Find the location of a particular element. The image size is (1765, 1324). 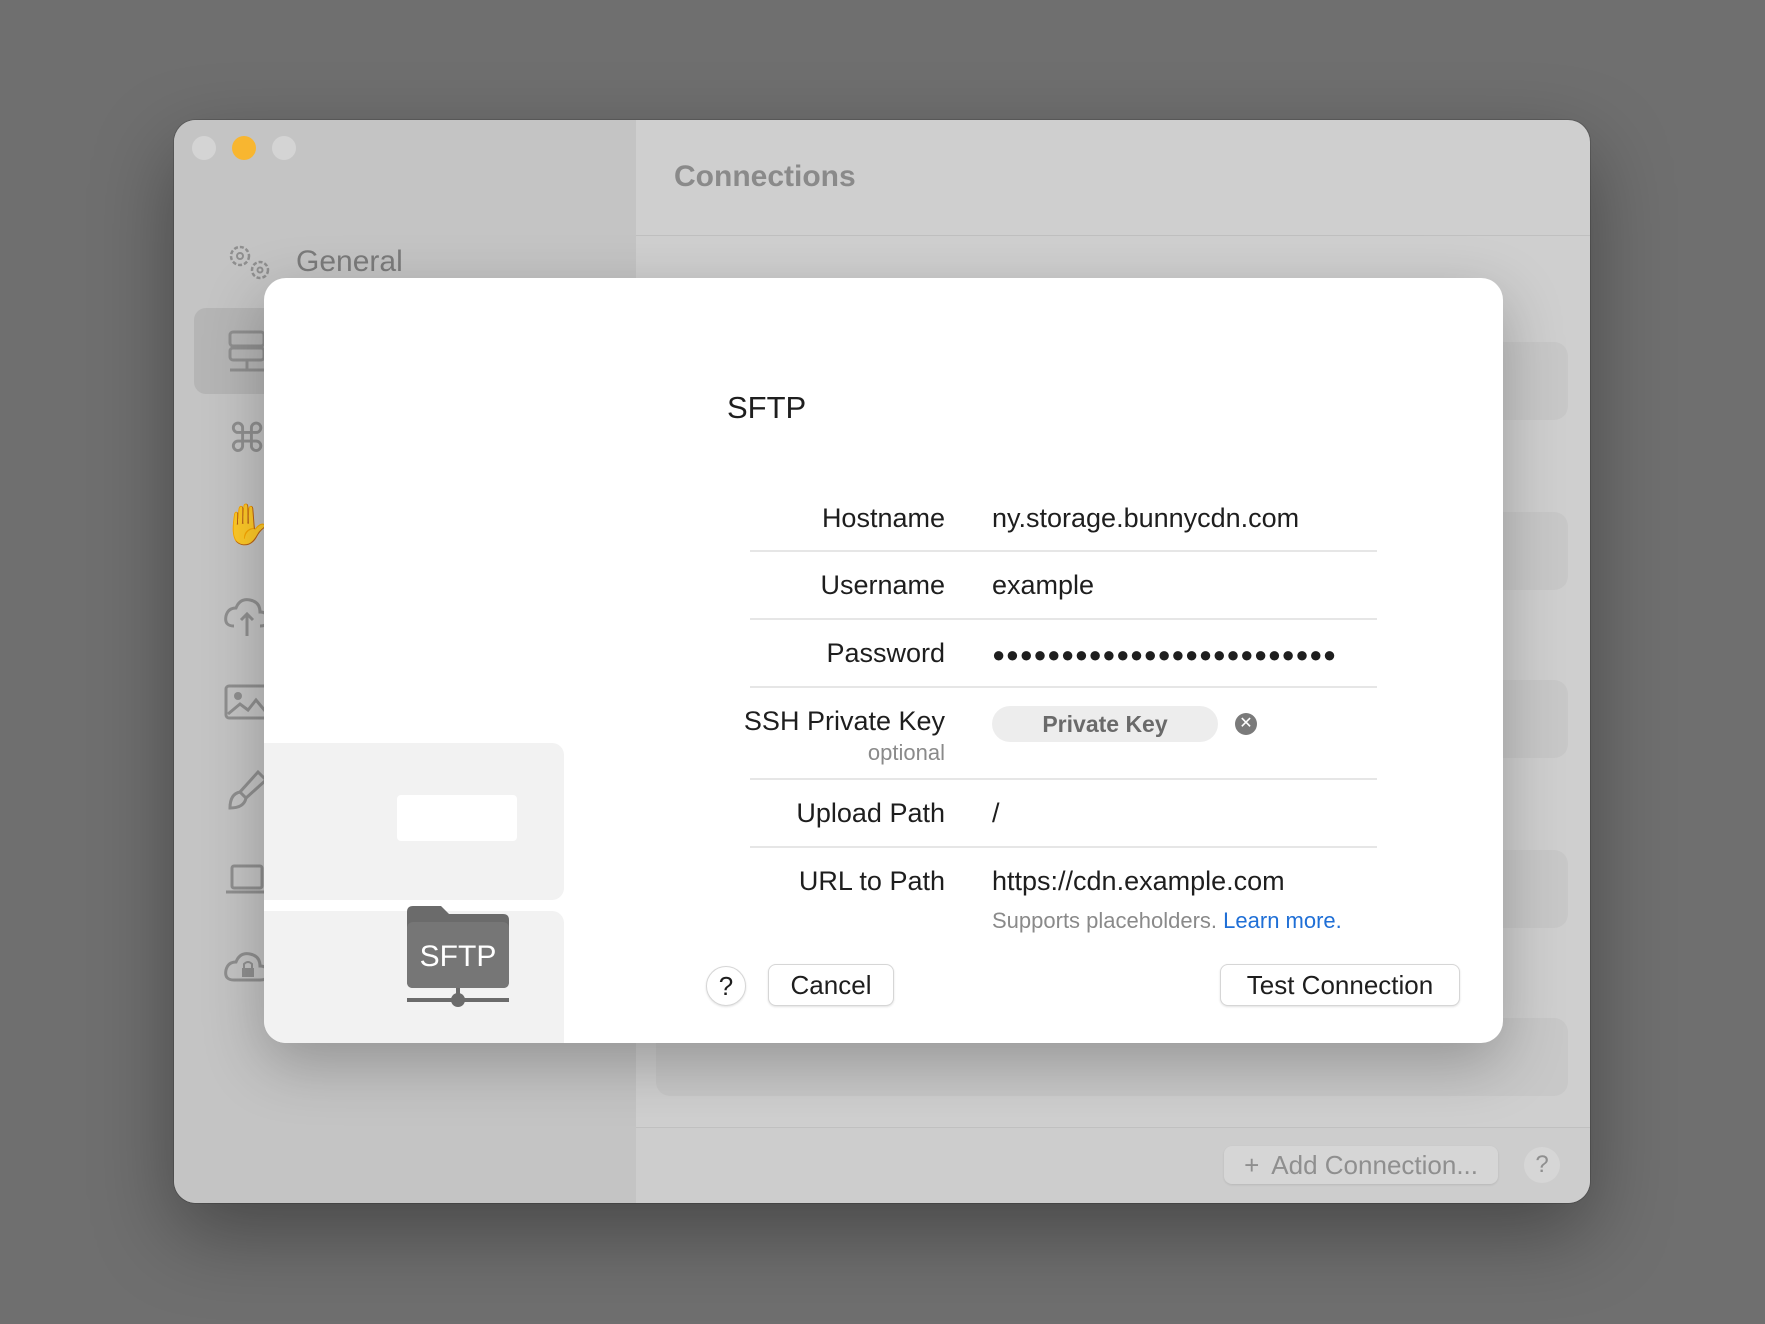

url-hint: Supports placeholders. Learn more. is located at coordinates (1167, 921).